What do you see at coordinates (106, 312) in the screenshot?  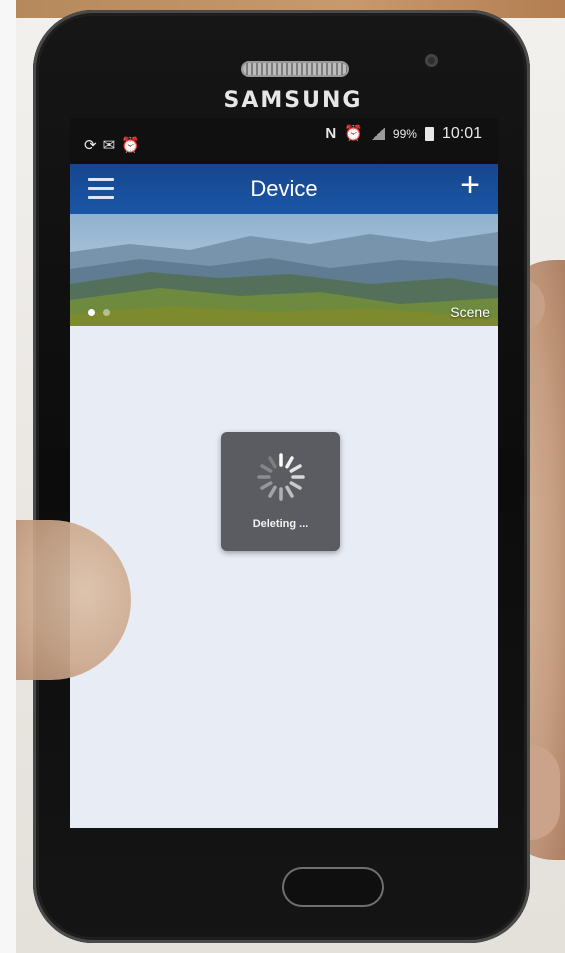 I see `page-dot` at bounding box center [106, 312].